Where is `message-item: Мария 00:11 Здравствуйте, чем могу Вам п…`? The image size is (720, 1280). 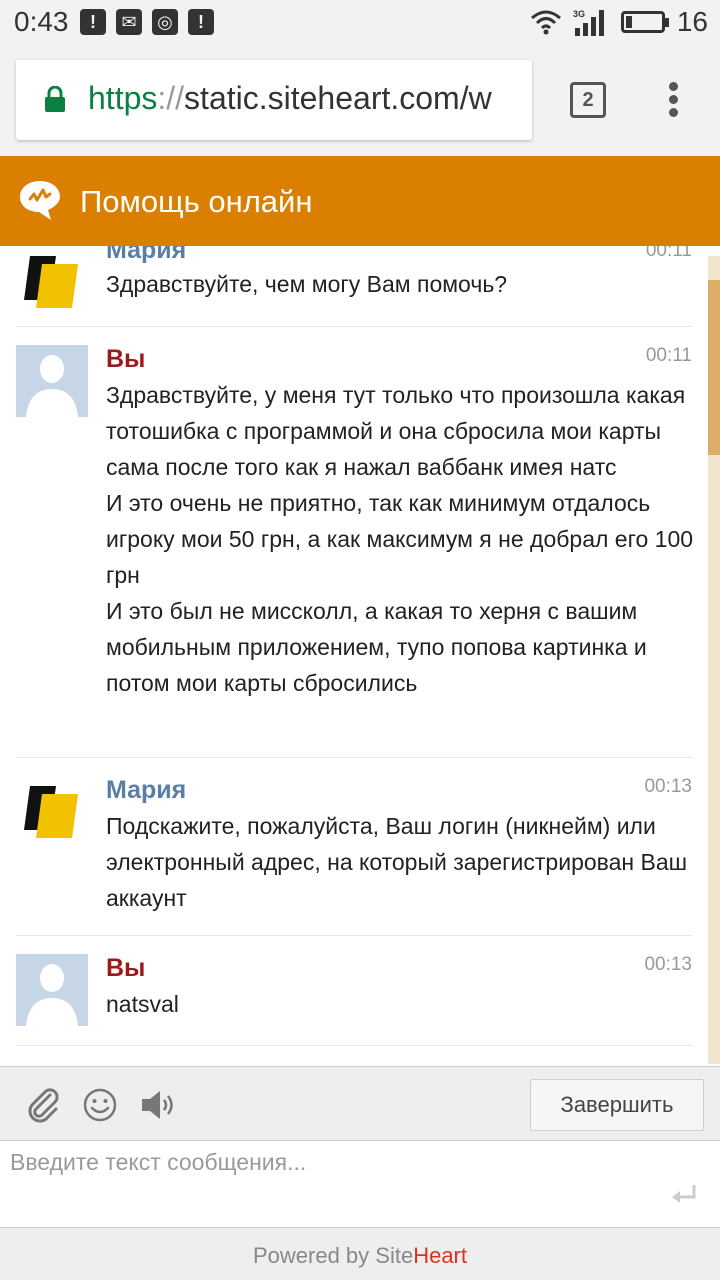 message-item: Мария 00:11 Здравствуйте, чем могу Вам п… is located at coordinates (354, 286).